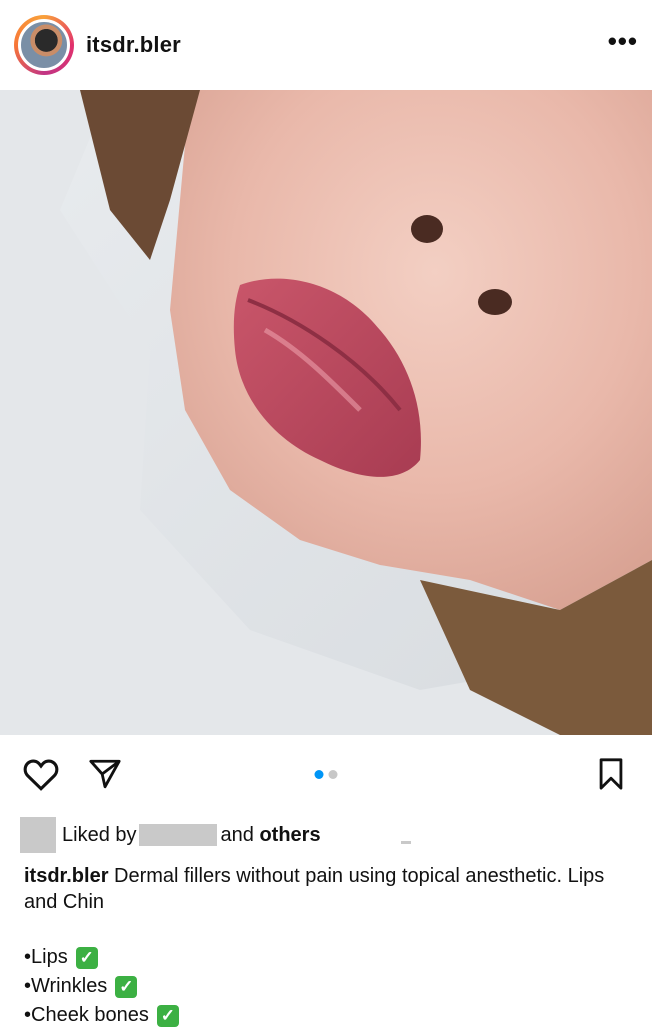  Describe the element at coordinates (333, 774) in the screenshot. I see `carousel-dot` at that location.